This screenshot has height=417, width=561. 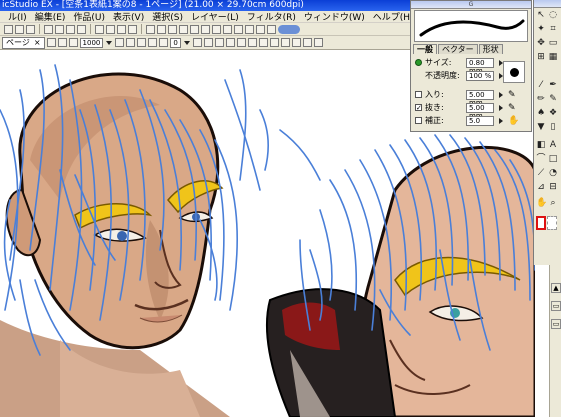 What do you see at coordinates (238, 29) in the screenshot?
I see `history-icon` at bounding box center [238, 29].